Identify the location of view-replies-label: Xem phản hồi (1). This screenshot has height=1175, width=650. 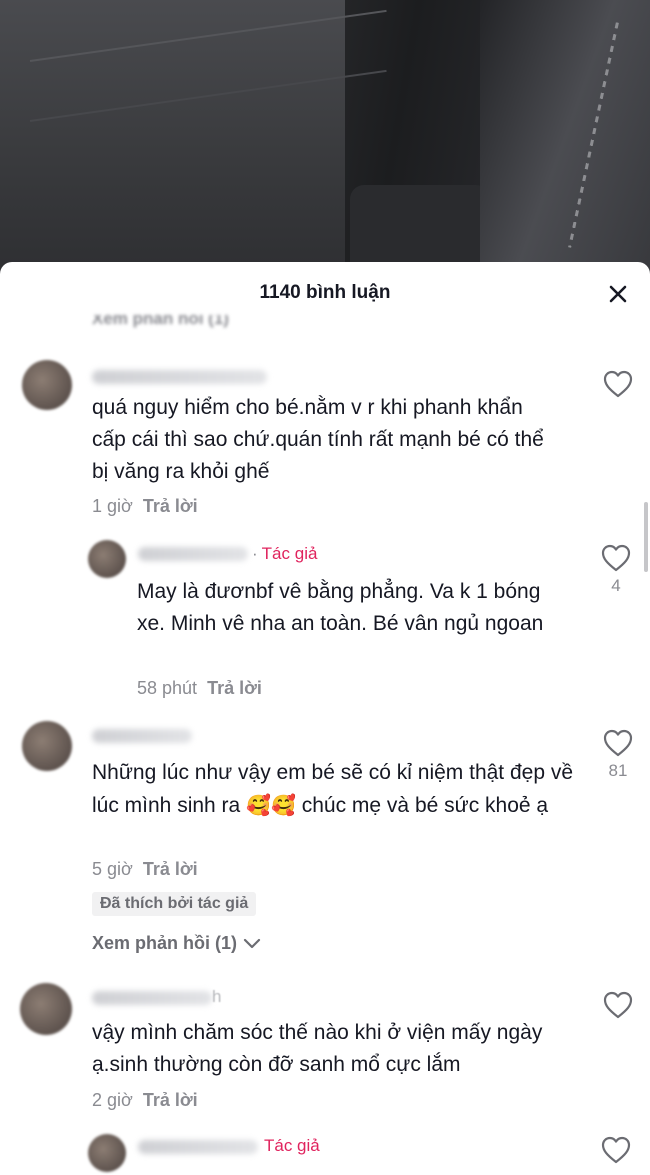
(165, 943).